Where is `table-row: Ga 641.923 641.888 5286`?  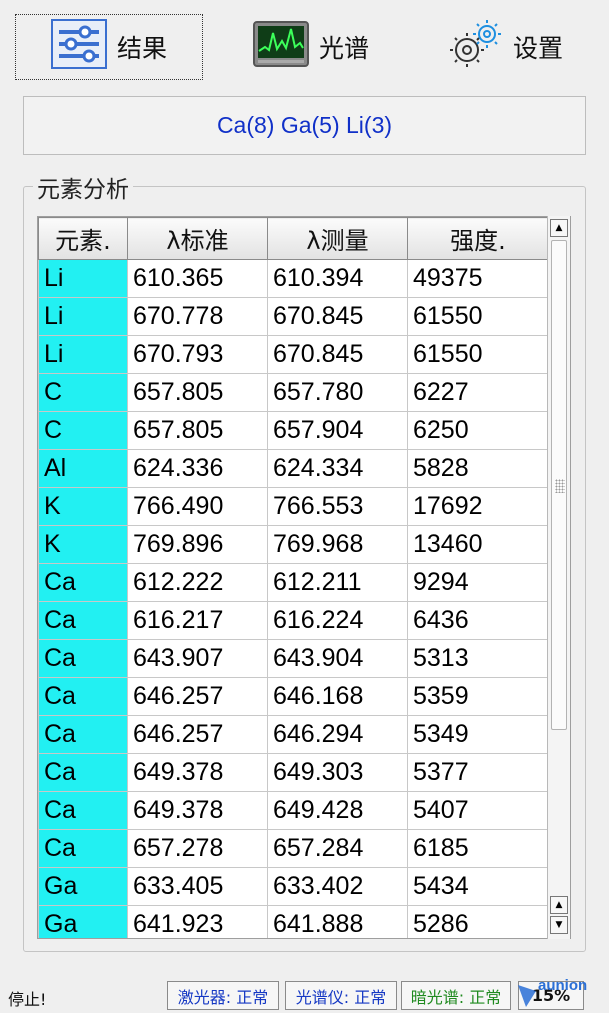 table-row: Ga 641.923 641.888 5286 is located at coordinates (293, 921).